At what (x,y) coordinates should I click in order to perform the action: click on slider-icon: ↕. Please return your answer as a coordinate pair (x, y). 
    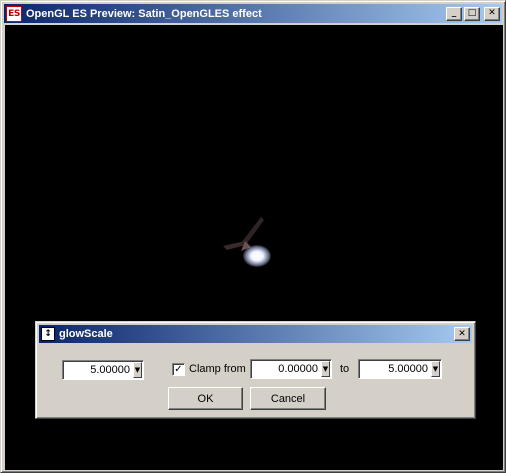
    Looking at the image, I should click on (48, 334).